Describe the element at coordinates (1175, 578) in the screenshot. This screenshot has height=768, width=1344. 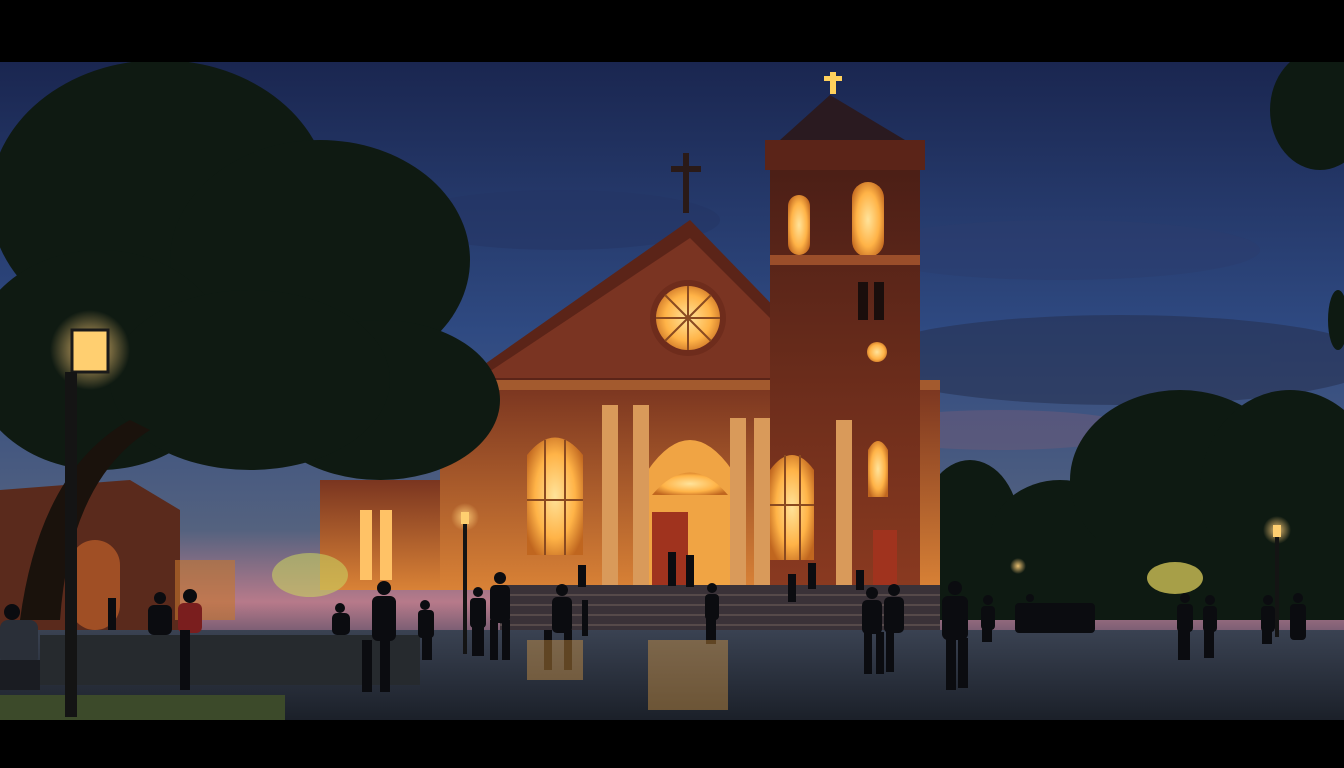
I see `lit-tree-right` at that location.